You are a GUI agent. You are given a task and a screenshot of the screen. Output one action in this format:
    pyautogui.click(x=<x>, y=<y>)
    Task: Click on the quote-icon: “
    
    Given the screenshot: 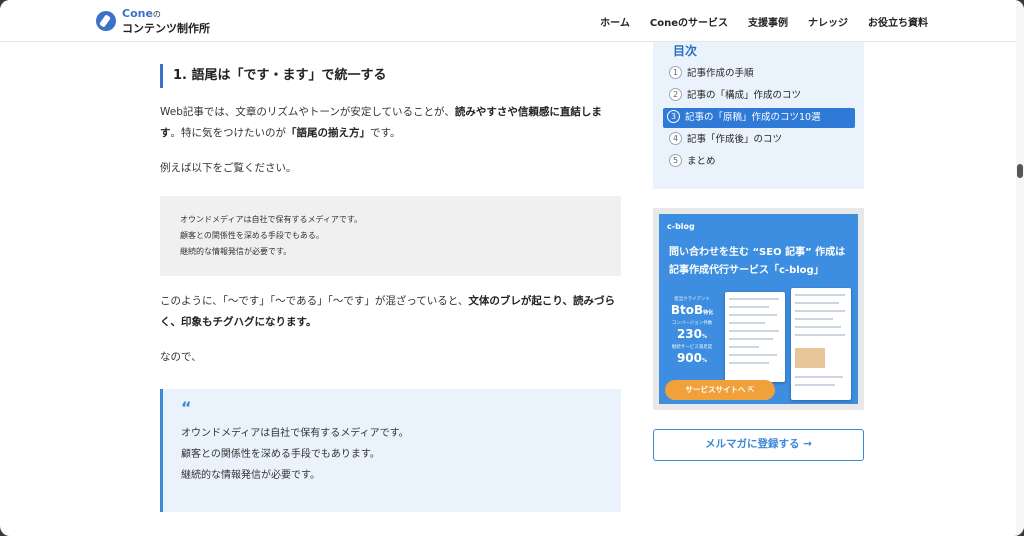 What is the action you would take?
    pyautogui.click(x=186, y=407)
    